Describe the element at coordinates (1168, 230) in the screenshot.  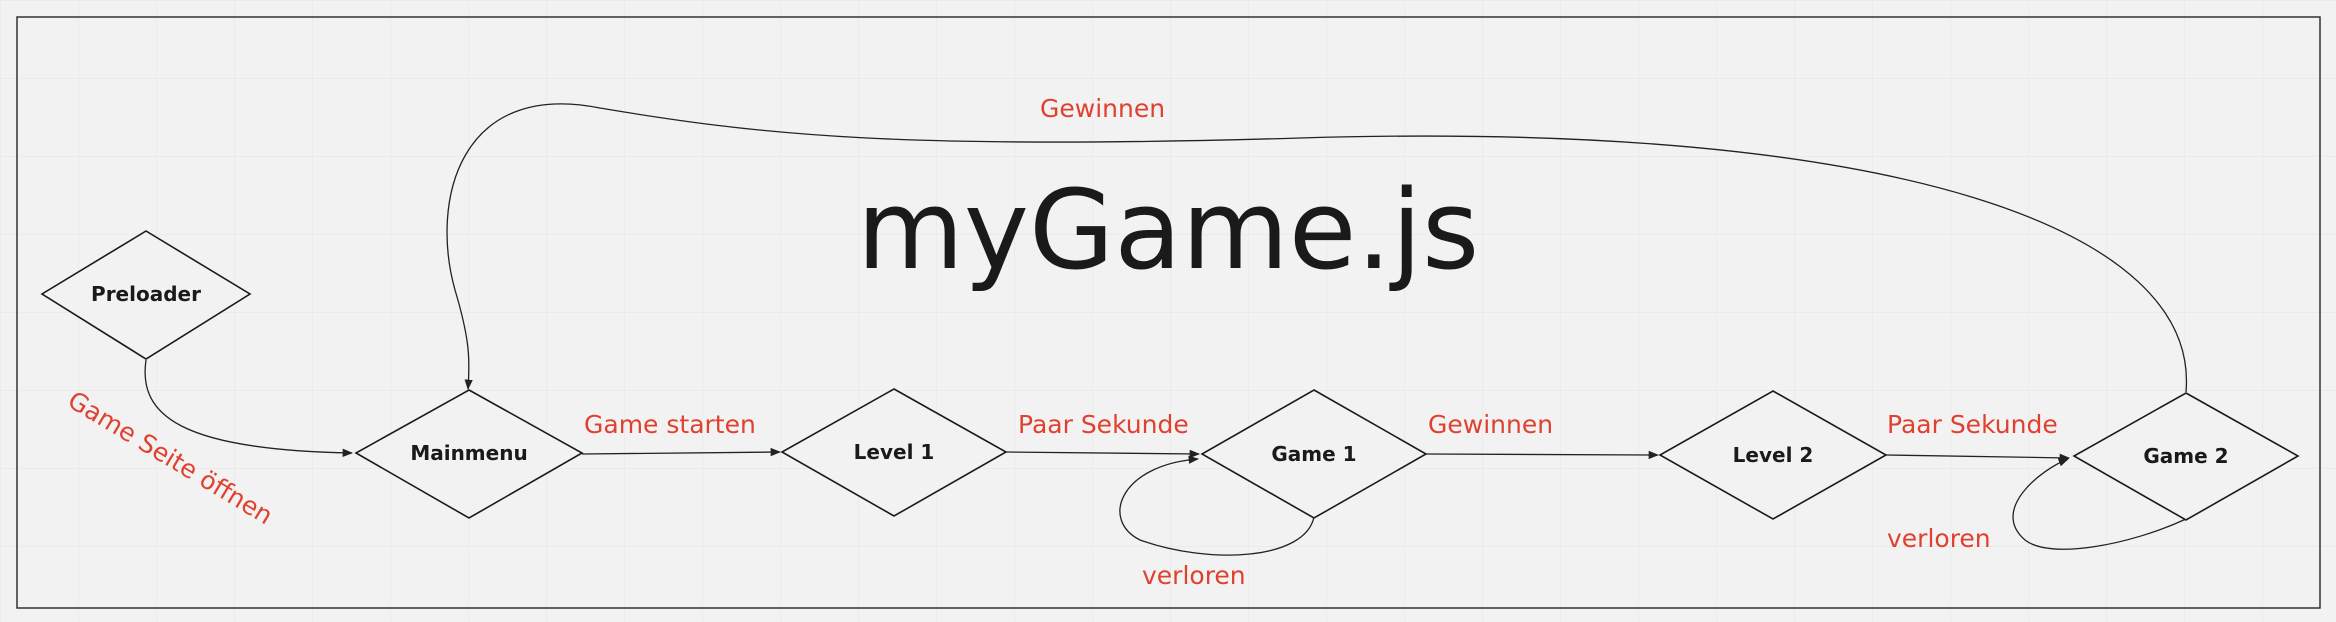
I see `diagram-title: myGame.js` at that location.